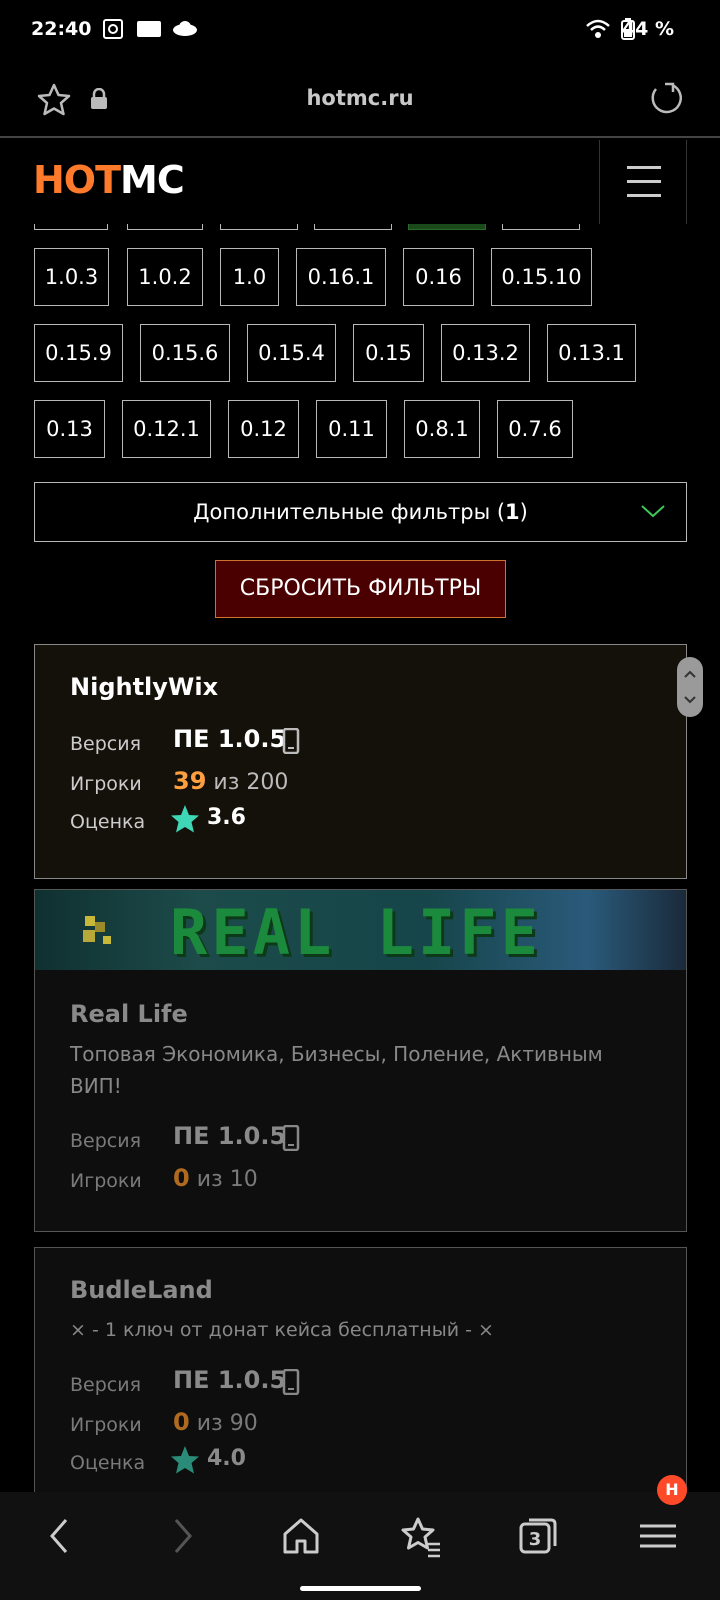 The width and height of the screenshot is (720, 1600). I want to click on tab-count: 3, so click(535, 1539).